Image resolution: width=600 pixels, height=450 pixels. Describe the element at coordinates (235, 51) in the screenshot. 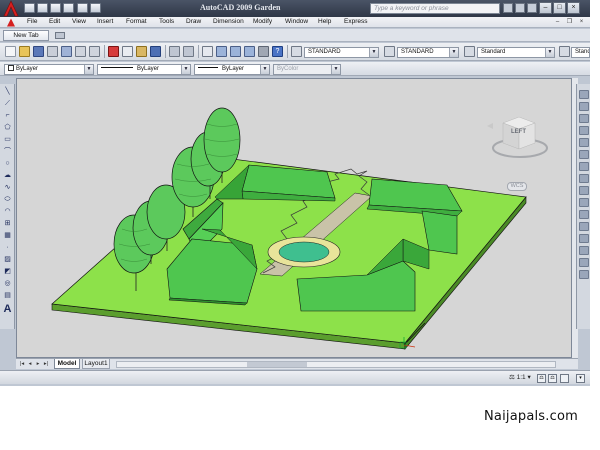

I see `zoom-window-icon` at that location.